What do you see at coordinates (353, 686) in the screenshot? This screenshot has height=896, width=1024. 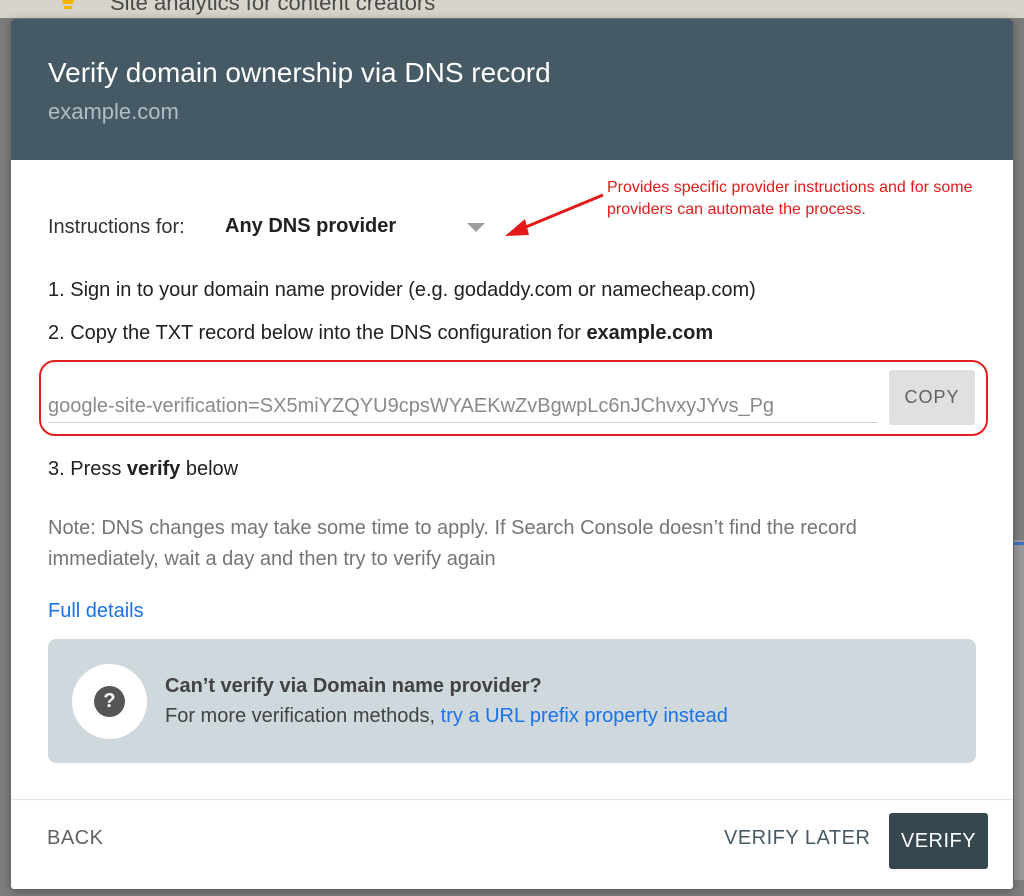 I see `alt-title: Can’t verify via Domain name provider?` at bounding box center [353, 686].